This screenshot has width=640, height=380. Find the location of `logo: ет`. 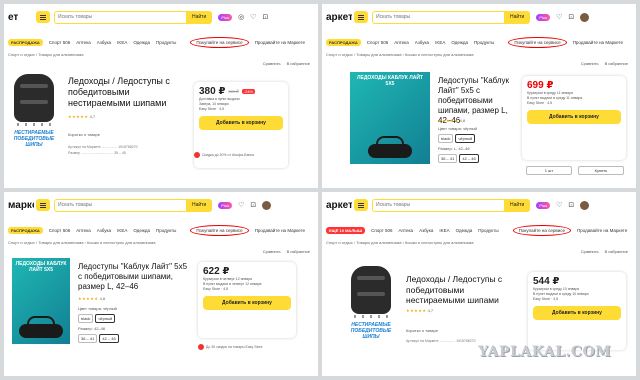

logo: ет is located at coordinates (21, 17).